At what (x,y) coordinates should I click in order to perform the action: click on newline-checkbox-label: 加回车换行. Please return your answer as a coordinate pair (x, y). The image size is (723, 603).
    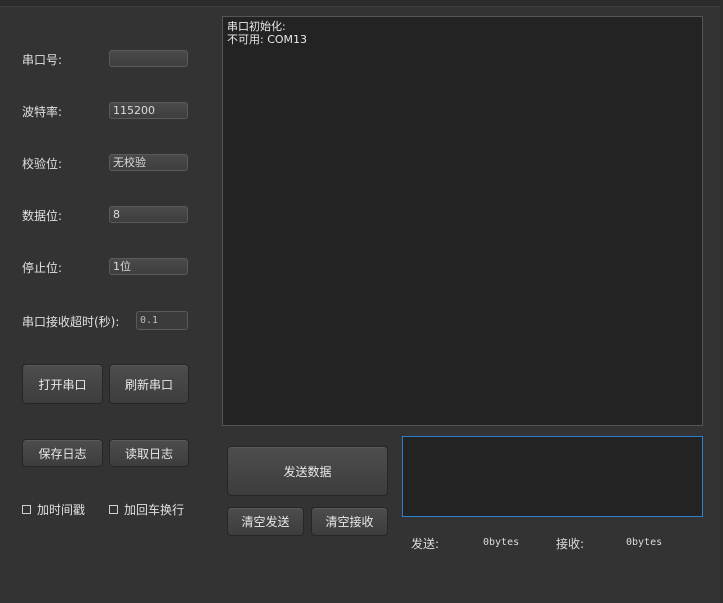
    Looking at the image, I should click on (154, 510).